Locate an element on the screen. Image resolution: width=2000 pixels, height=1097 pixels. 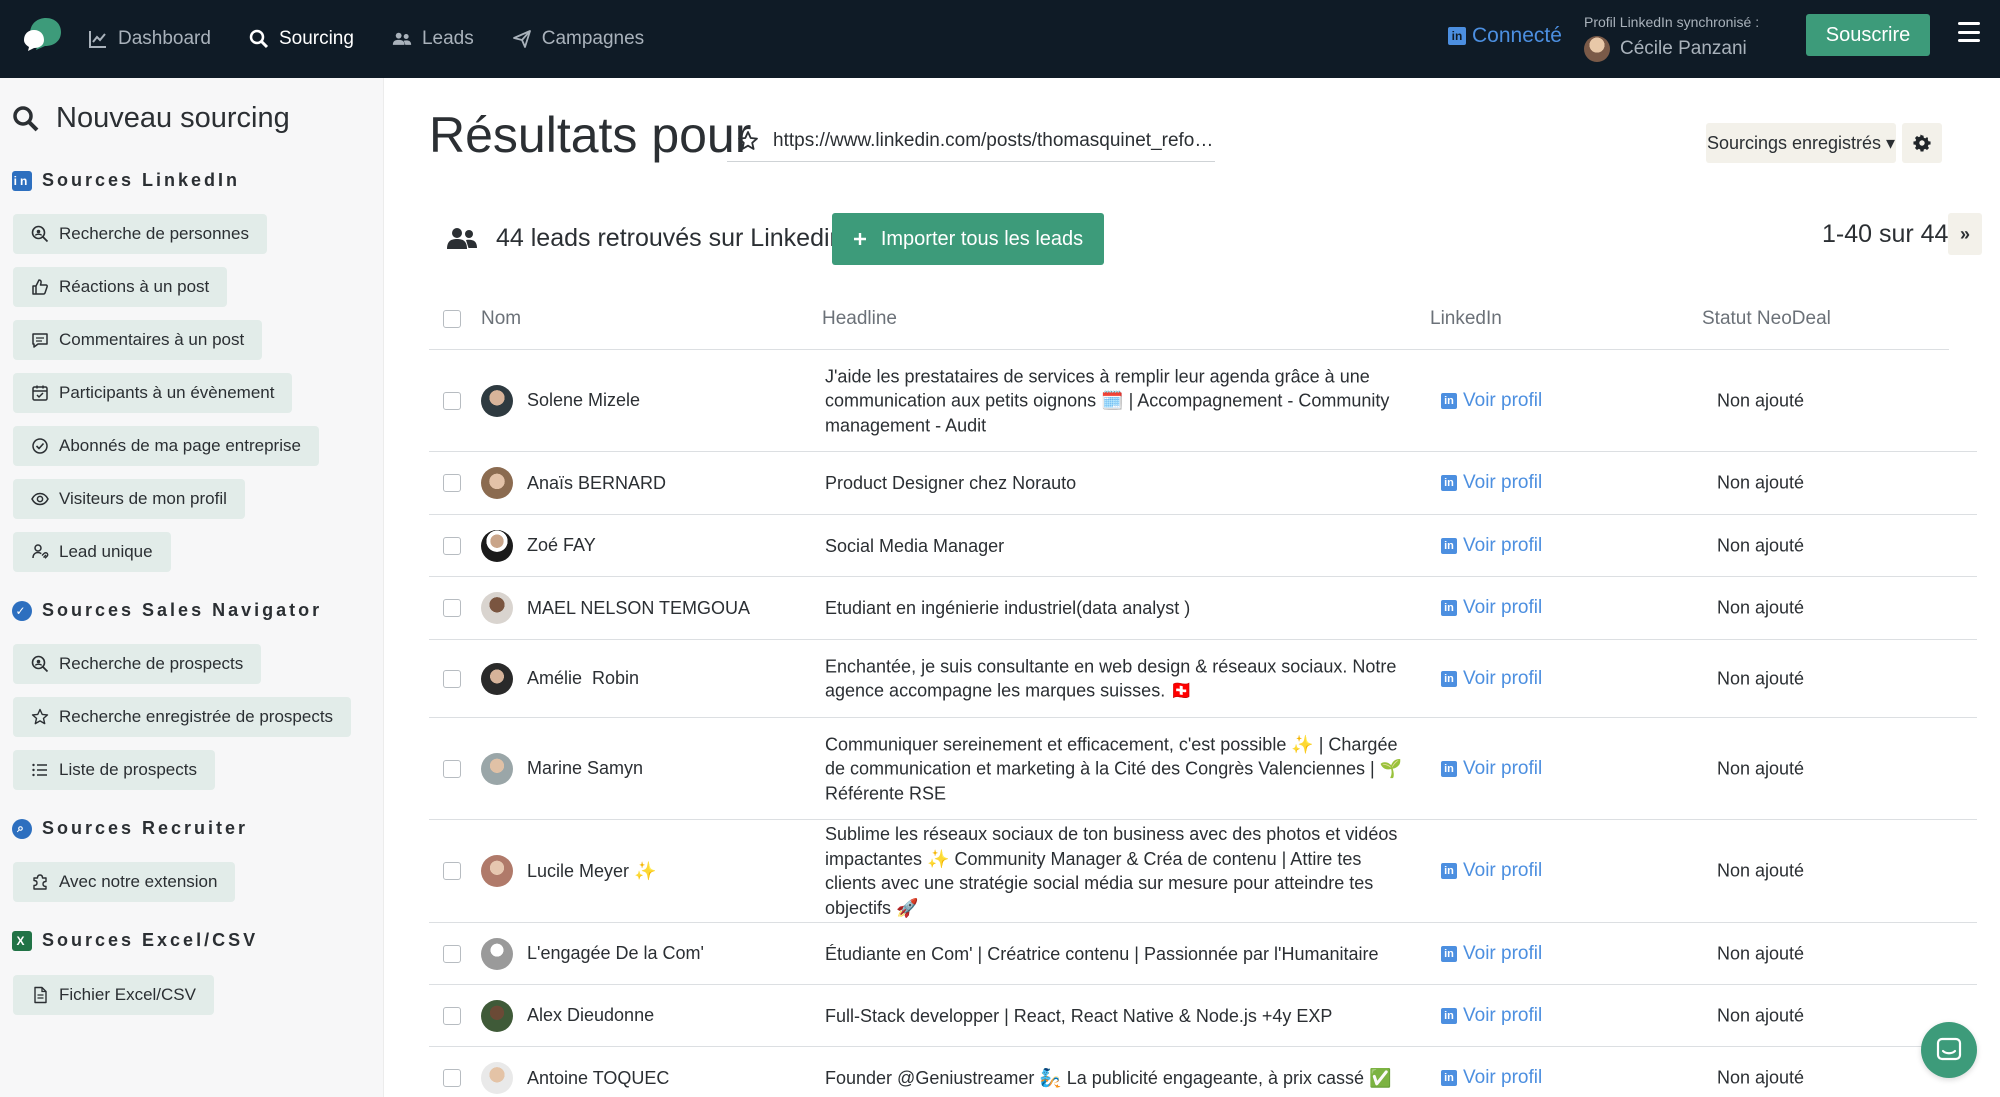
nav-dashboard: Dashboard is located at coordinates (149, 39).